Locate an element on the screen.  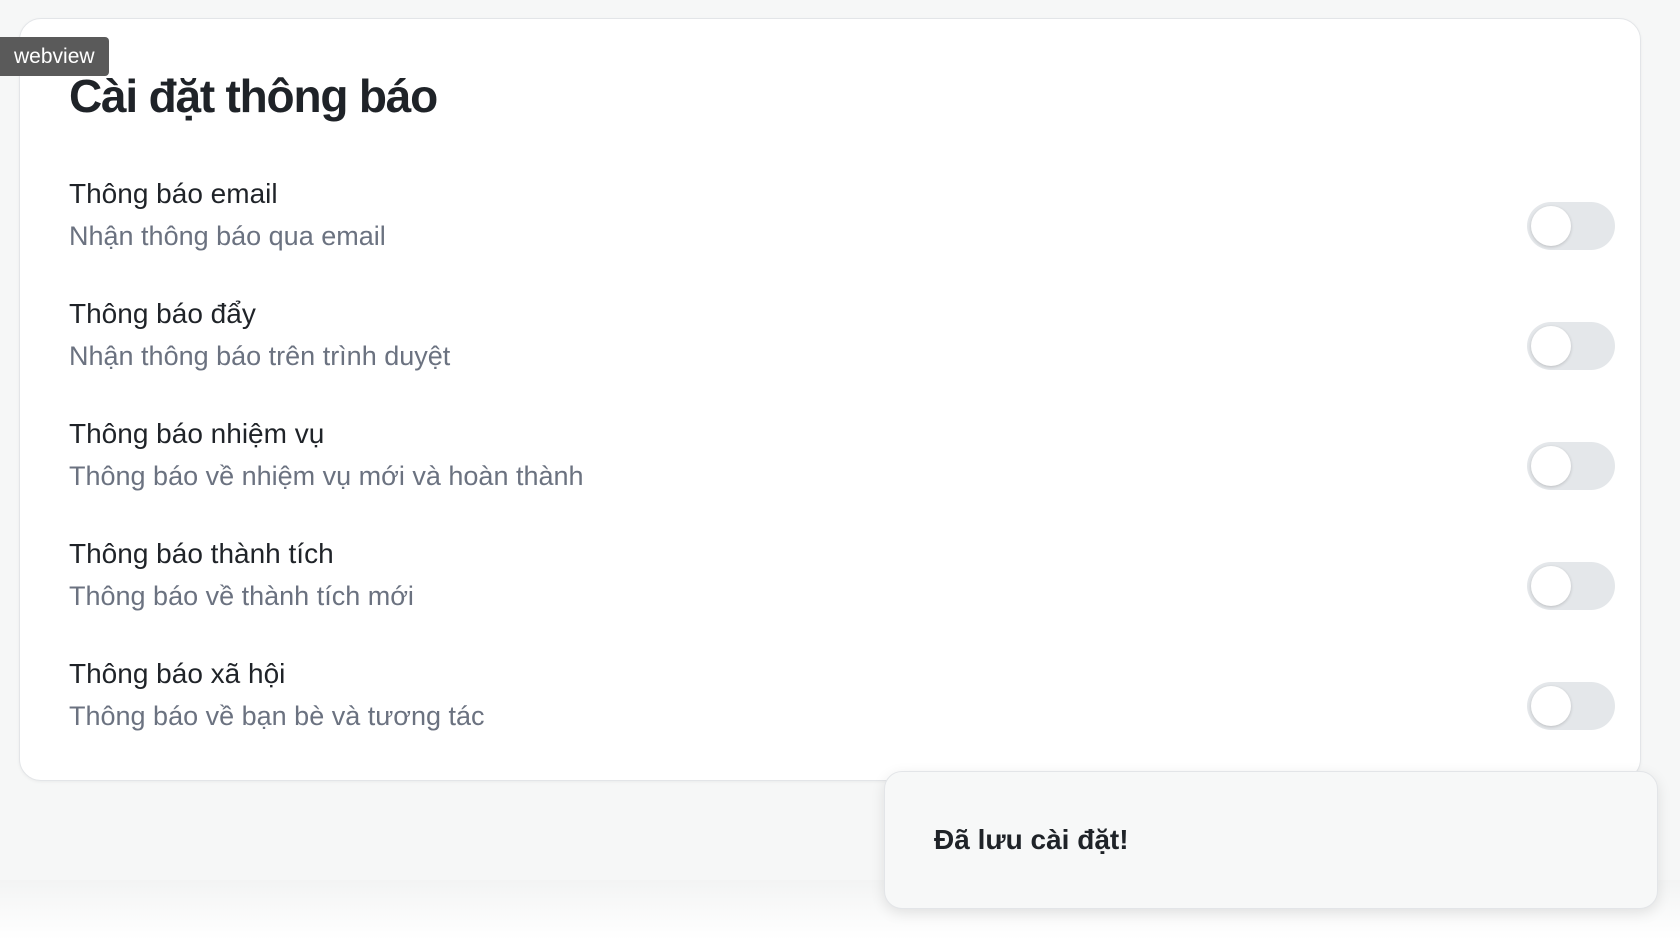
toast-message: Đã lưu cài đặt! is located at coordinates (1031, 839).